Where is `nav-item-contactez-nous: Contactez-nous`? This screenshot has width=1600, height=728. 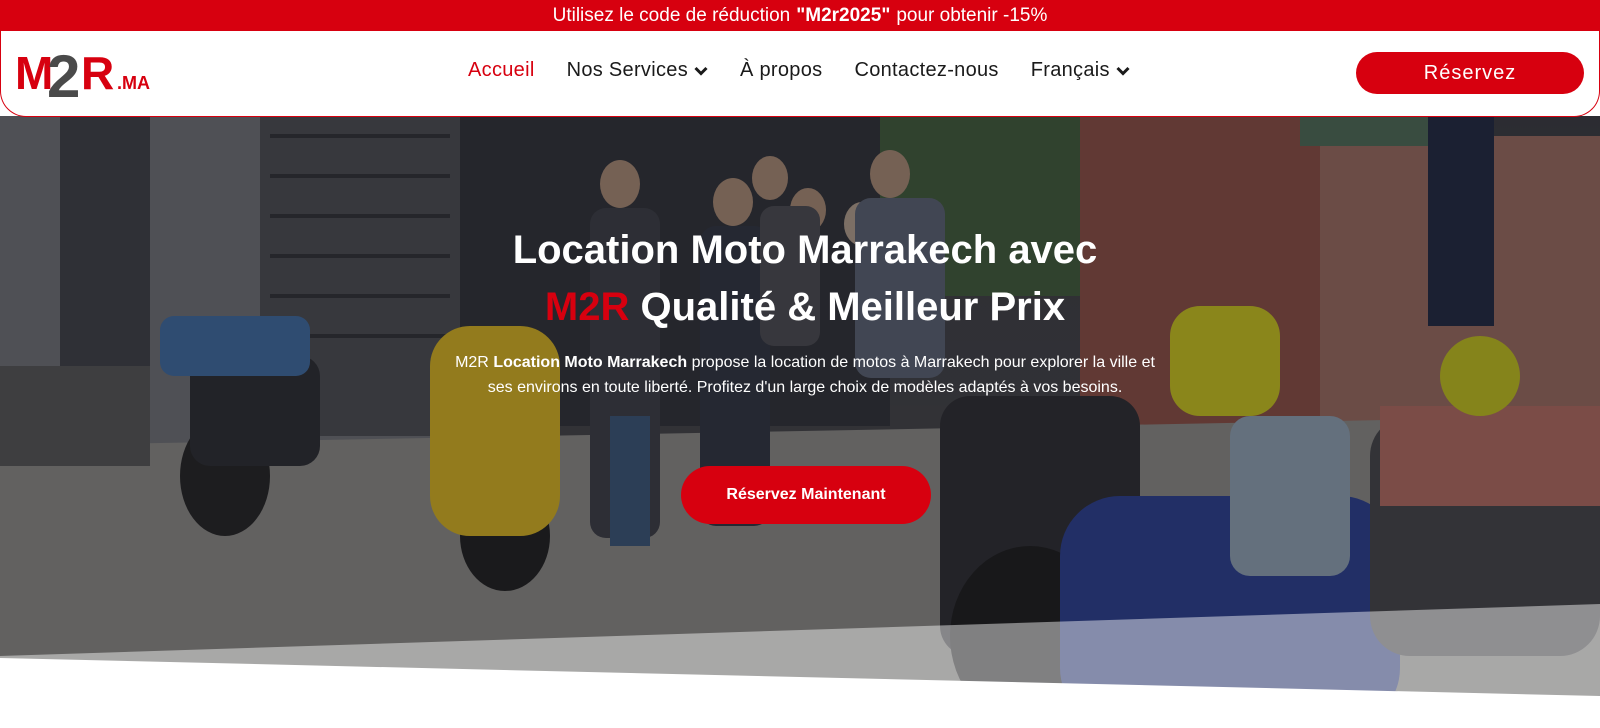
nav-item-contactez-nous: Contactez-nous is located at coordinates (926, 70).